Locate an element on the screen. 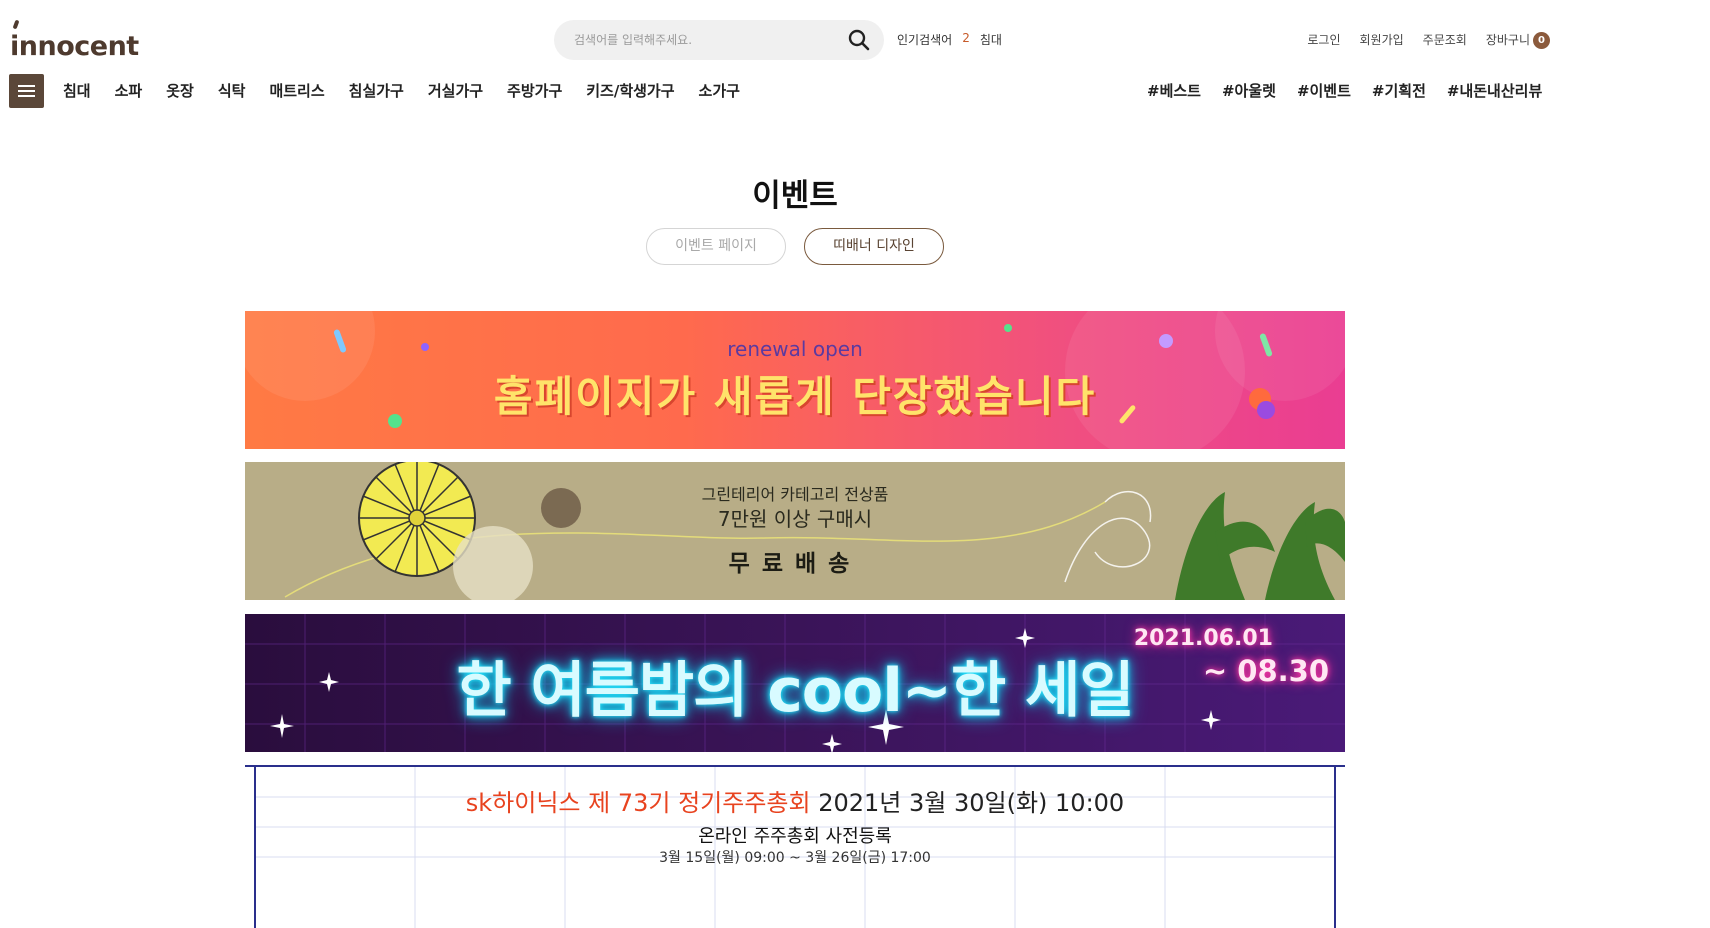 The width and height of the screenshot is (1710, 928). banner-meeting-subtitle: 온라인 주주총회 사전등록 is located at coordinates (795, 836).